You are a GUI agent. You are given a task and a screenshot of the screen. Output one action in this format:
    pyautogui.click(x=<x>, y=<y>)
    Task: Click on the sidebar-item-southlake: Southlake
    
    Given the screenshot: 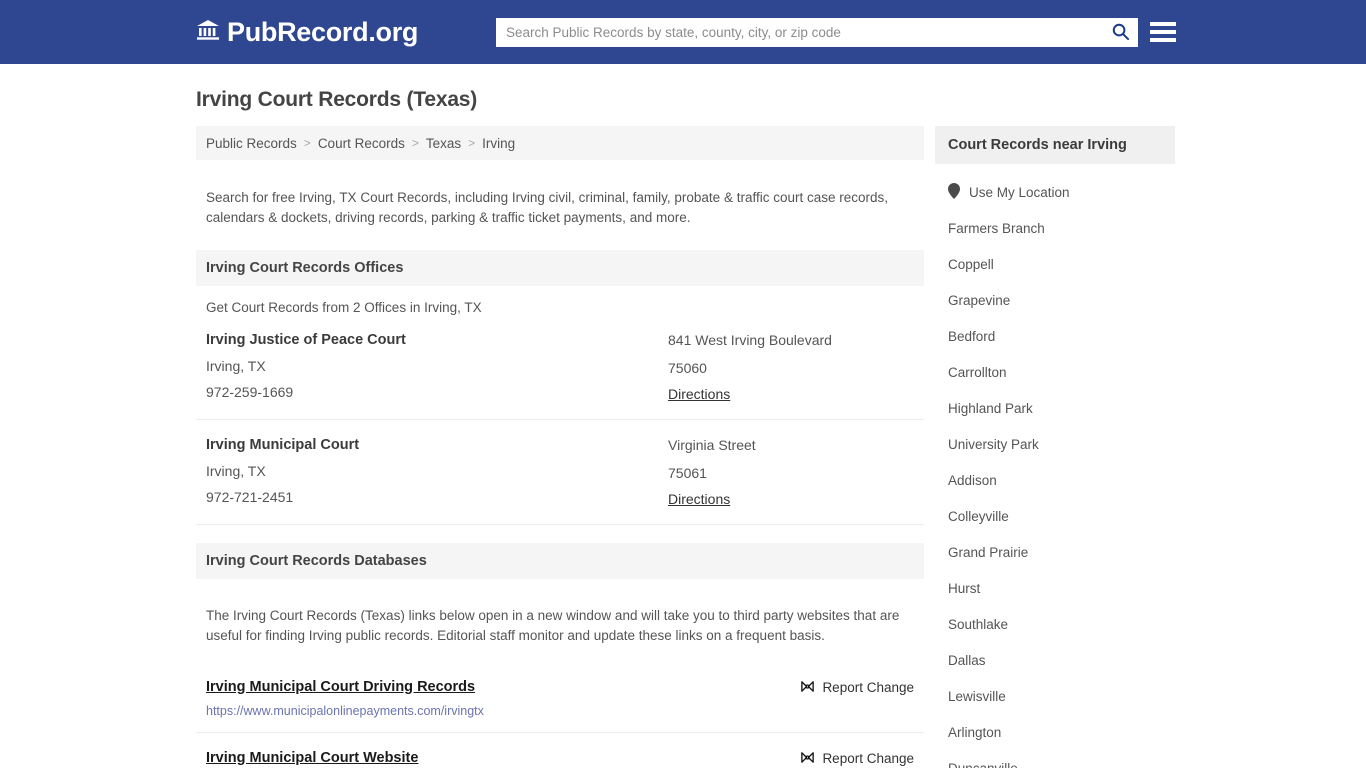 What is the action you would take?
    pyautogui.click(x=1055, y=624)
    